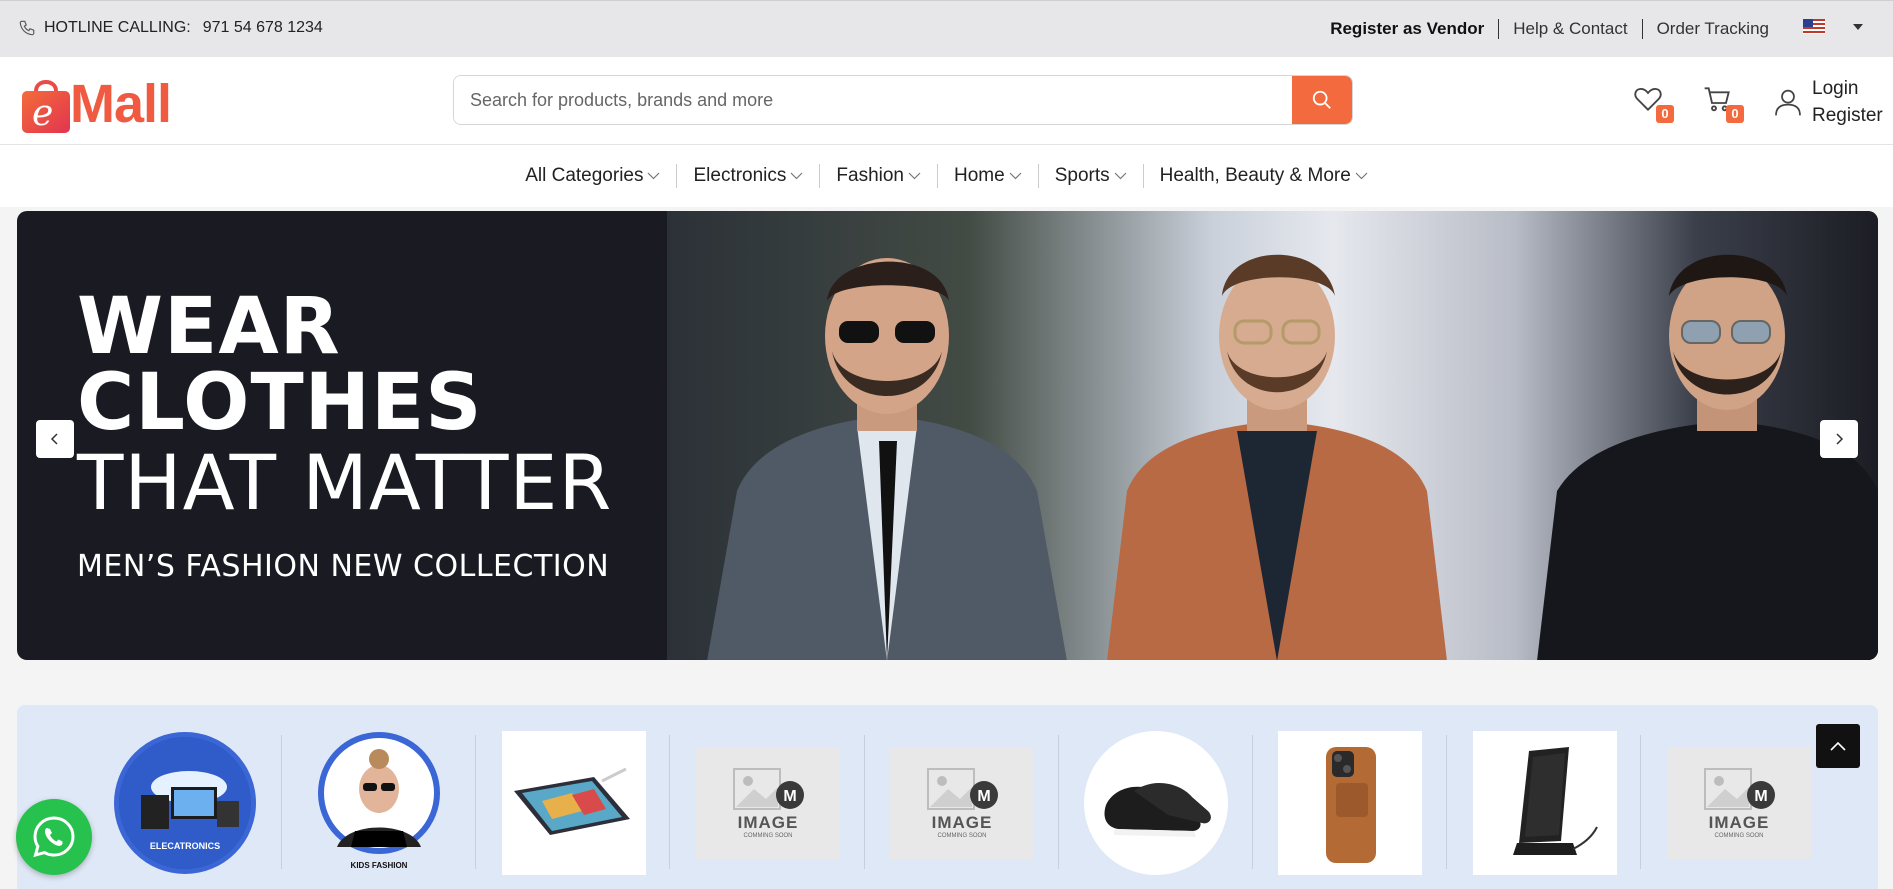  I want to click on nav-label: Fashion, so click(870, 175).